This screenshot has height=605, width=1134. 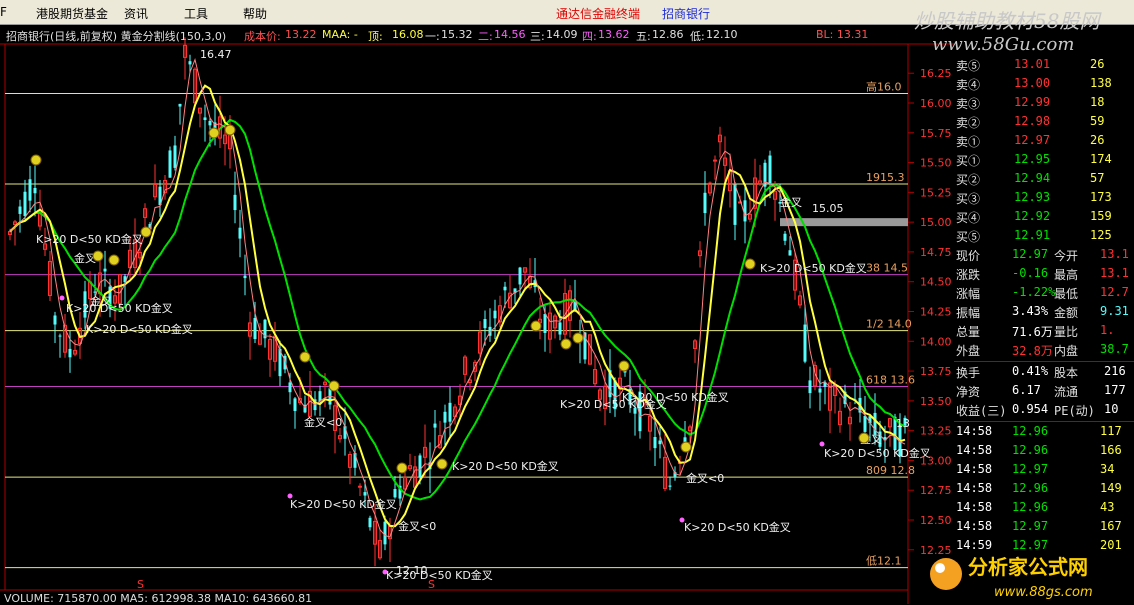 What do you see at coordinates (968, 104) in the screenshot?
I see `sell-label: 卖③` at bounding box center [968, 104].